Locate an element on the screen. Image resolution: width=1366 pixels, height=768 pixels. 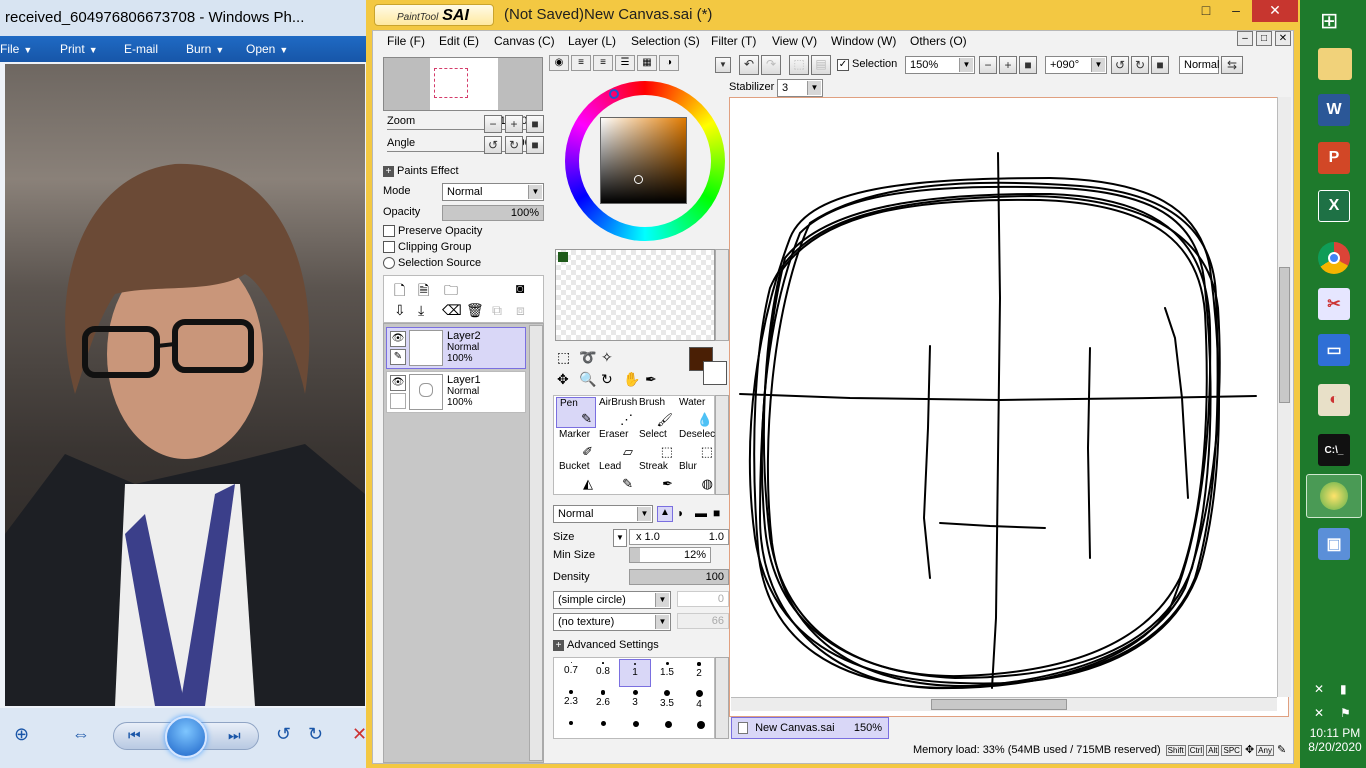
sai-icon is located at coordinates (1334, 496).